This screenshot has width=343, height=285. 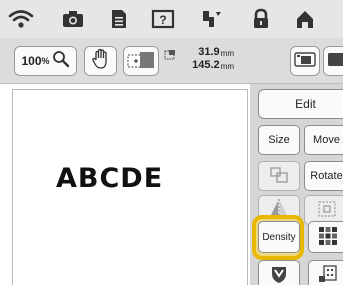 I want to click on stitch-grid-button, so click(x=325, y=237).